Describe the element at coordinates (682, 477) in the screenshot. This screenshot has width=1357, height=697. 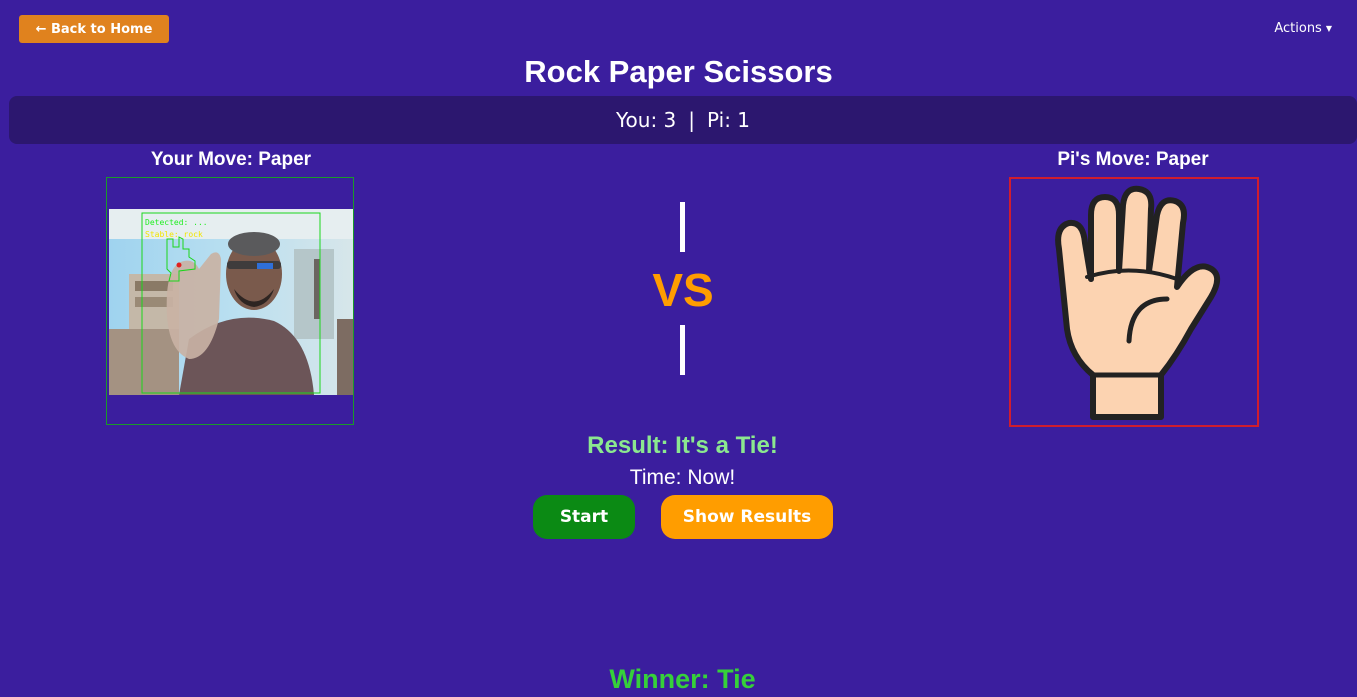
I see `time-text: Time: Now!` at that location.